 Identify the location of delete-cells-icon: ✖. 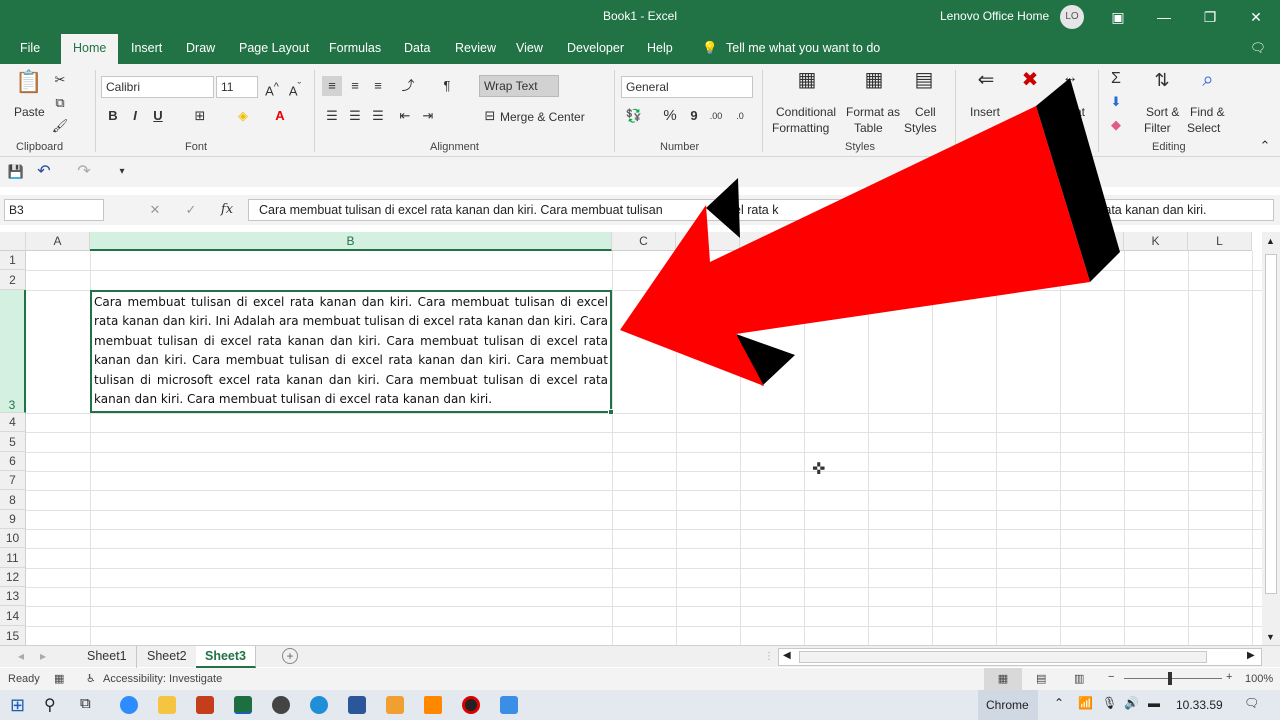
(1030, 84).